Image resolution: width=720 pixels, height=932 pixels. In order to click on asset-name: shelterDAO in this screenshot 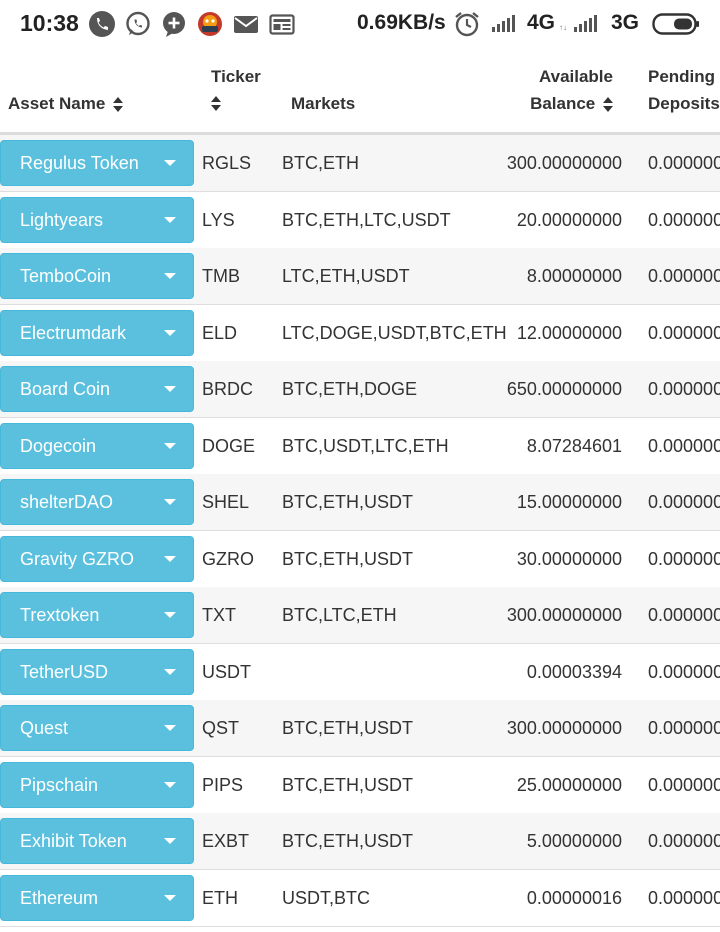, I will do `click(67, 502)`.